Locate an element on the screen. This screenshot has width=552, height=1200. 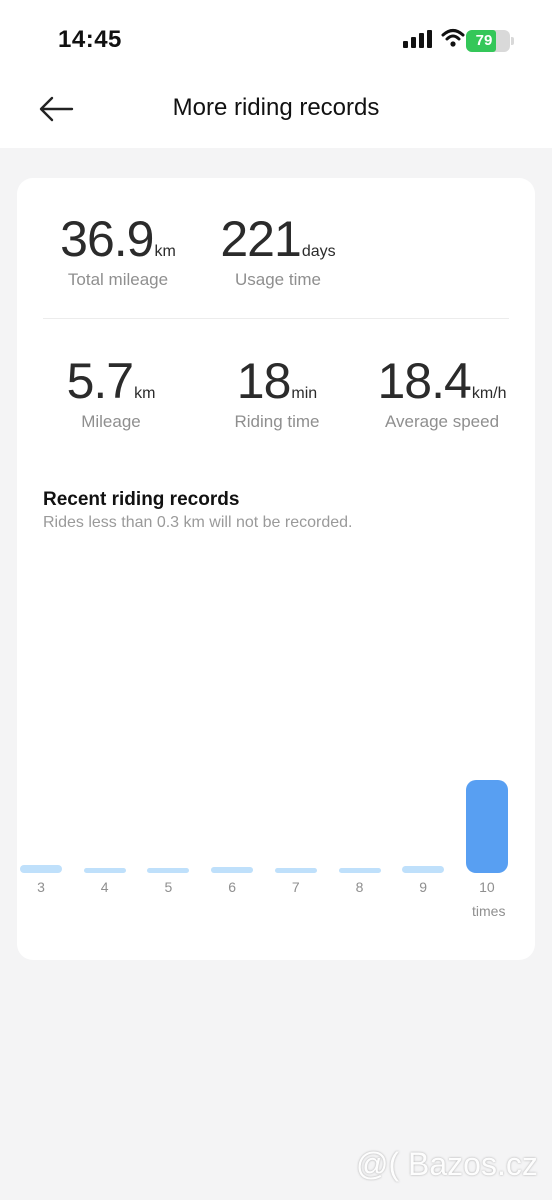
average-speed-unit: km/h is located at coordinates (489, 393).